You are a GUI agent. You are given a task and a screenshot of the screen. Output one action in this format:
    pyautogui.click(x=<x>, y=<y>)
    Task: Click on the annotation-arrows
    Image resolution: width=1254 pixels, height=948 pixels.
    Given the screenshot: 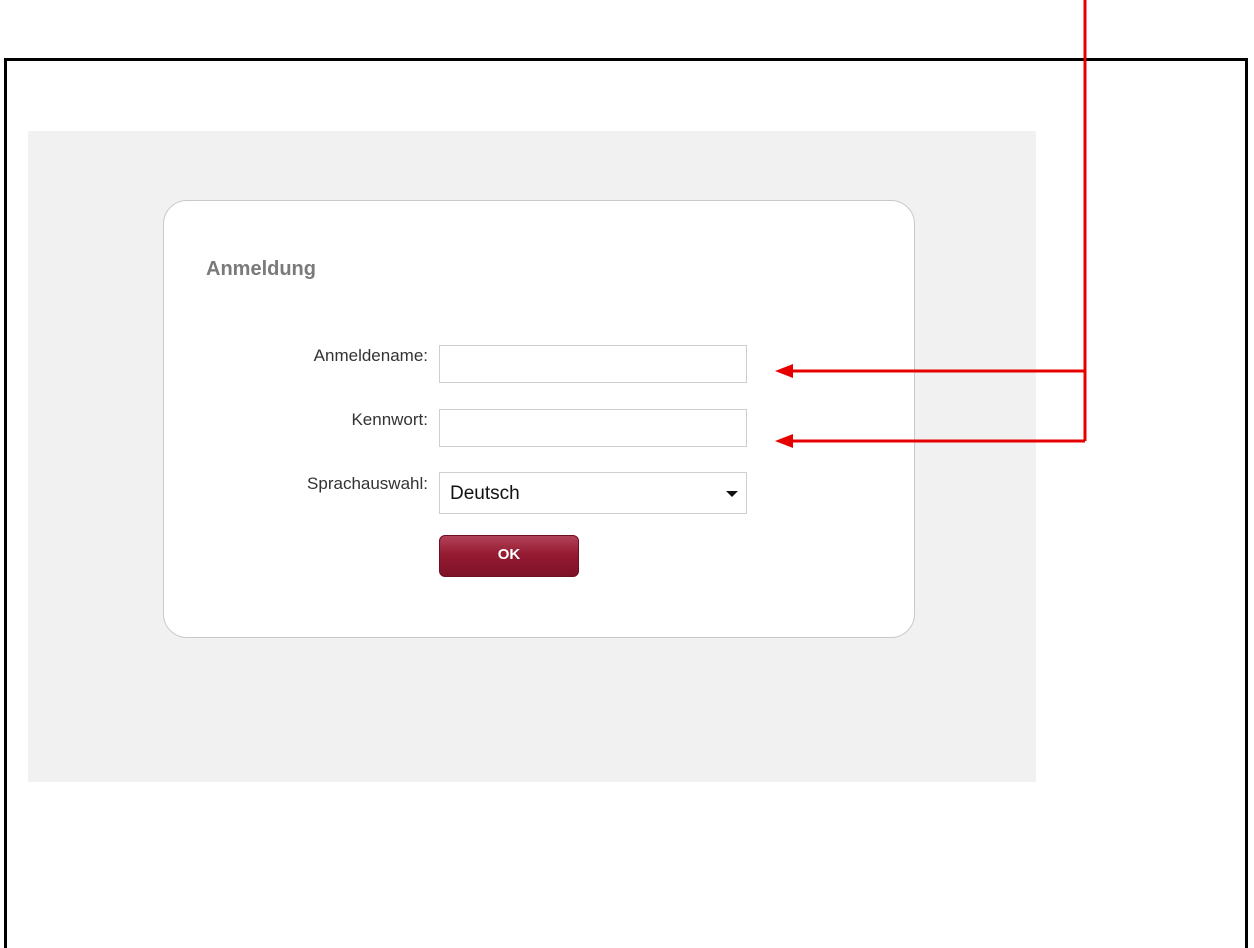 What is the action you would take?
    pyautogui.click(x=931, y=224)
    